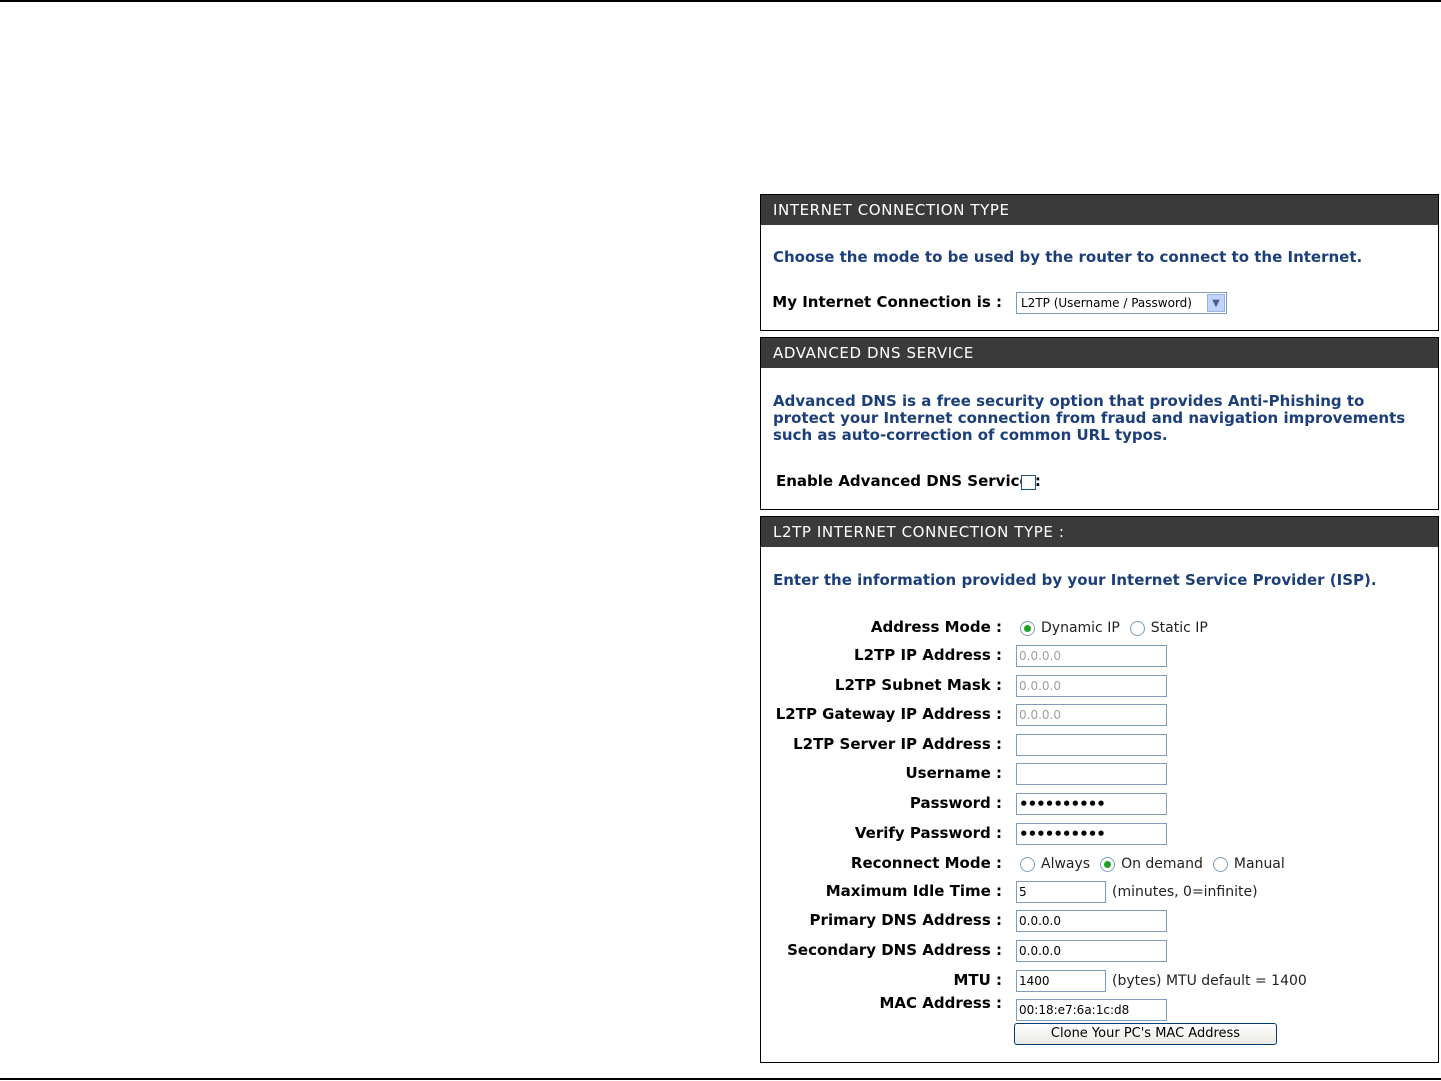  Describe the element at coordinates (1066, 864) in the screenshot. I see `reconnect-always-label: Always` at that location.